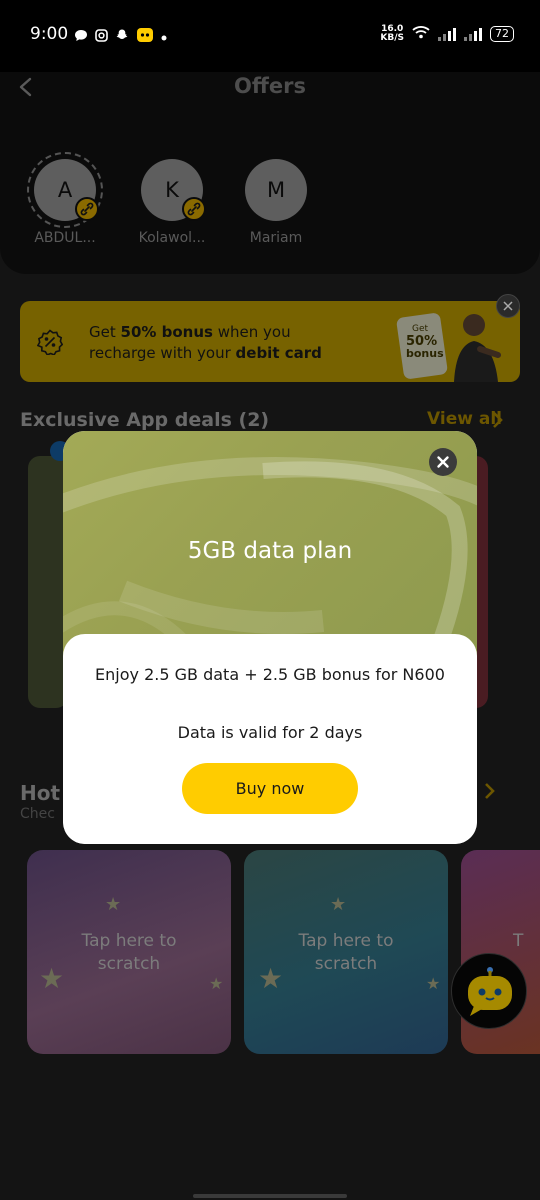 Image resolution: width=540 pixels, height=1200 pixels. Describe the element at coordinates (421, 33) in the screenshot. I see `wifi-icon` at that location.